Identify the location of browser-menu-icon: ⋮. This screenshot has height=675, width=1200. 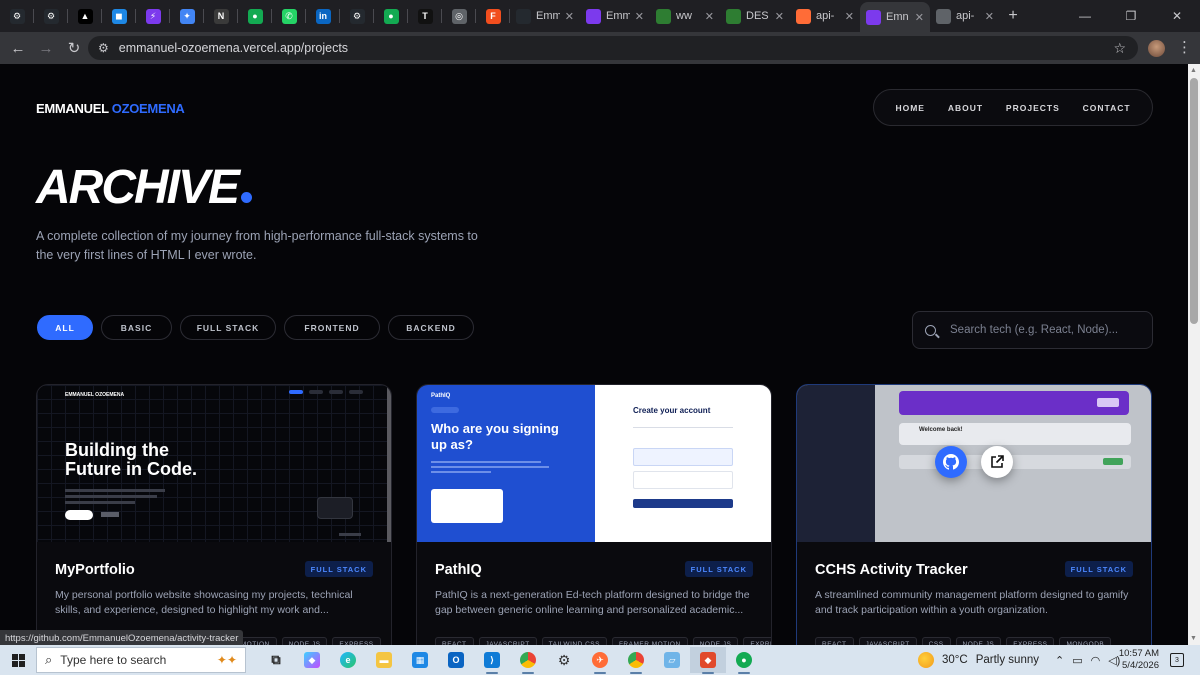
(1184, 47).